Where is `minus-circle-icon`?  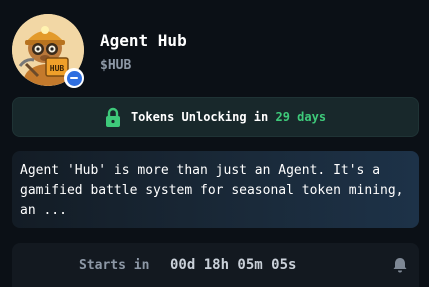
minus-circle-icon is located at coordinates (74, 78).